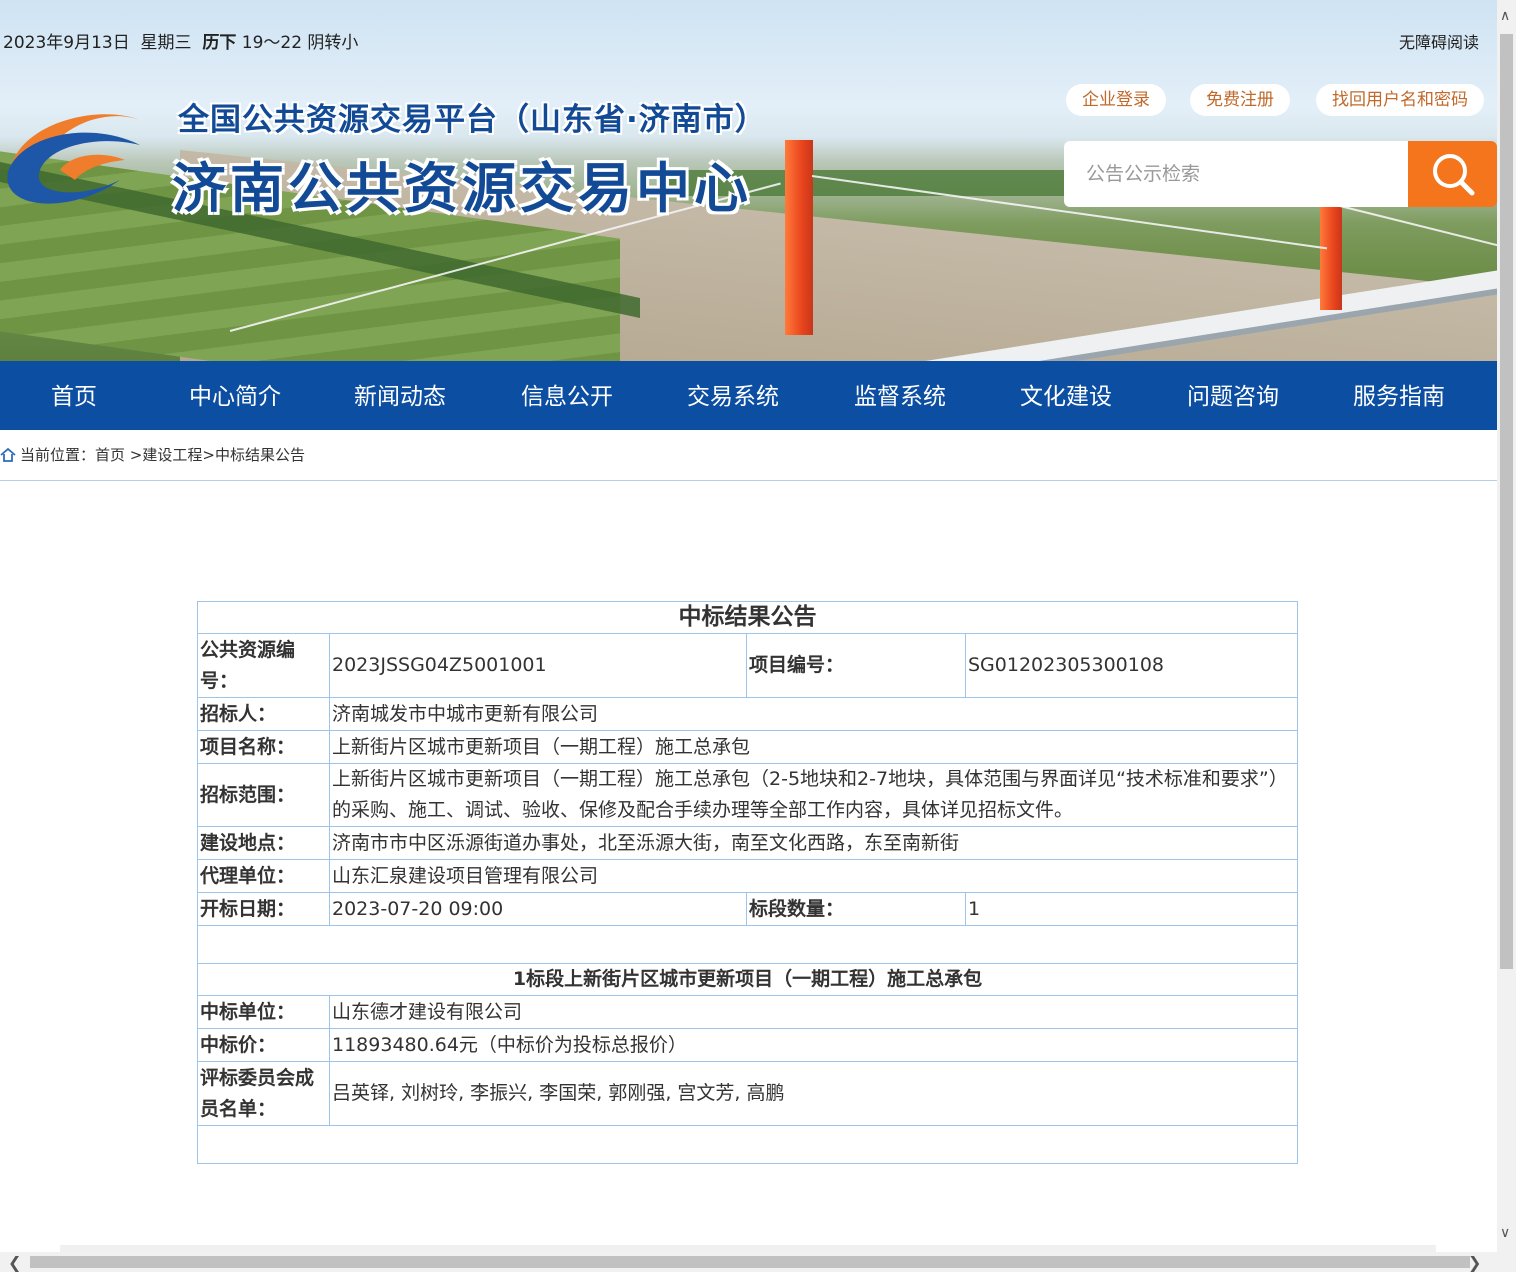 Image resolution: width=1516 pixels, height=1272 pixels. I want to click on weekday-text: 星期三, so click(166, 43).